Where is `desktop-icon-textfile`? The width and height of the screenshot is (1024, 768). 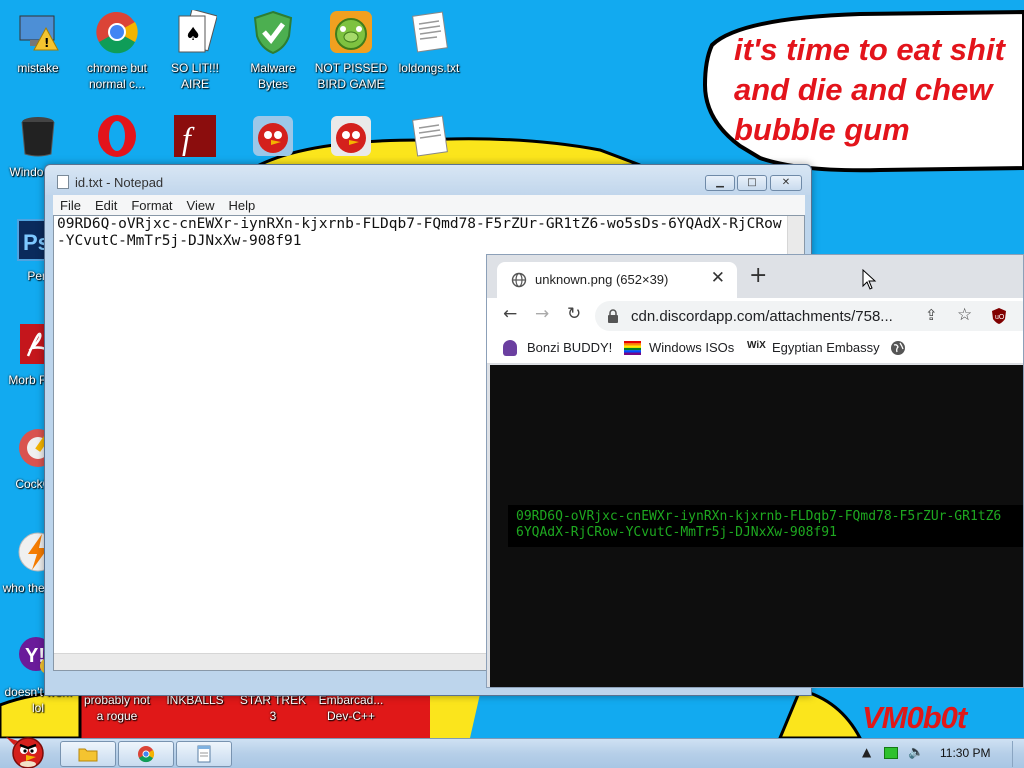 desktop-icon-textfile is located at coordinates (429, 136).